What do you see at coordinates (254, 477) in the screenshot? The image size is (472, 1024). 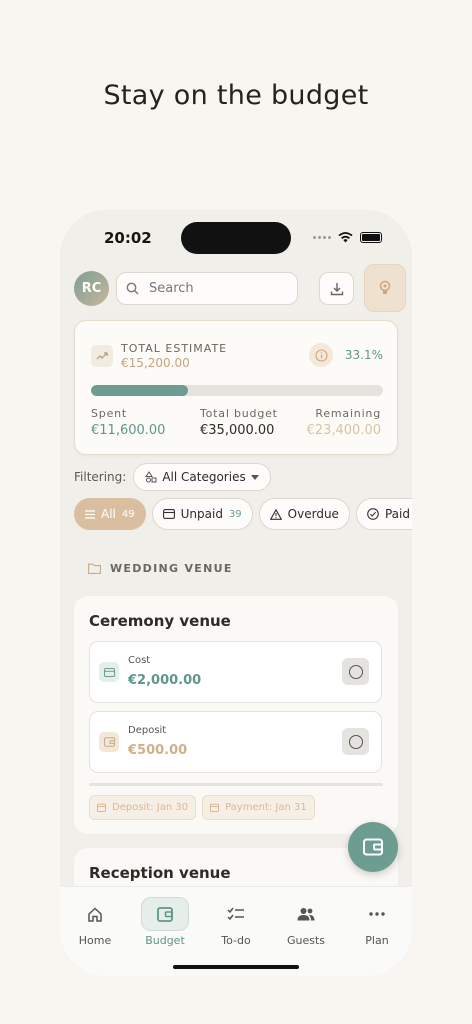 I see `chevron-down-icon` at bounding box center [254, 477].